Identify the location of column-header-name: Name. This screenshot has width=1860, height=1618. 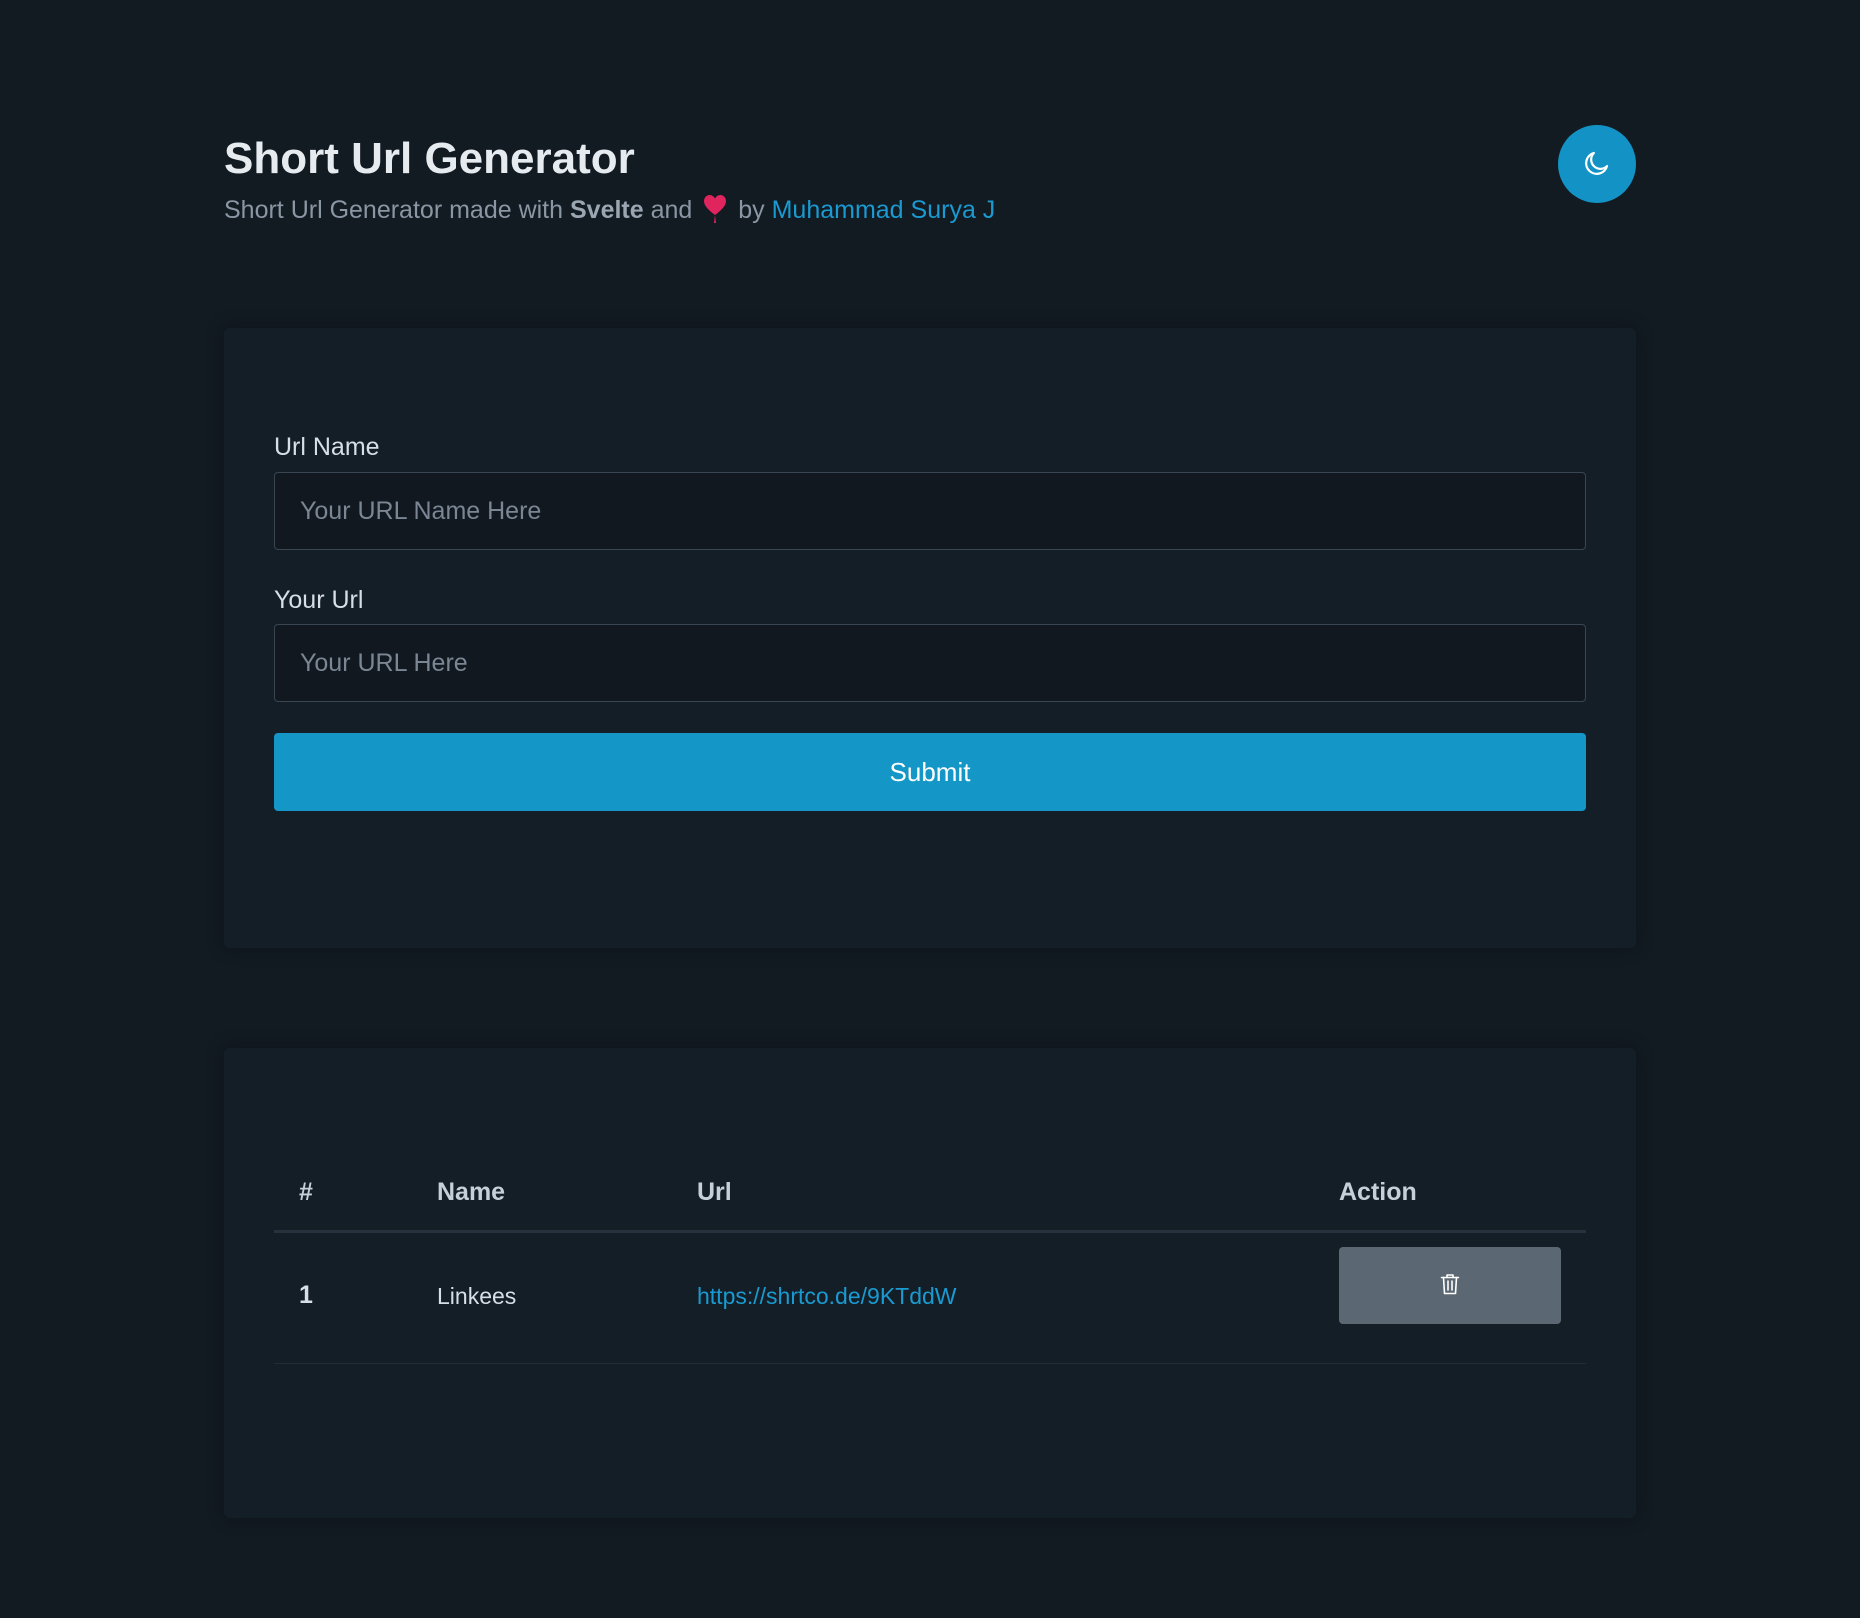
(471, 1192).